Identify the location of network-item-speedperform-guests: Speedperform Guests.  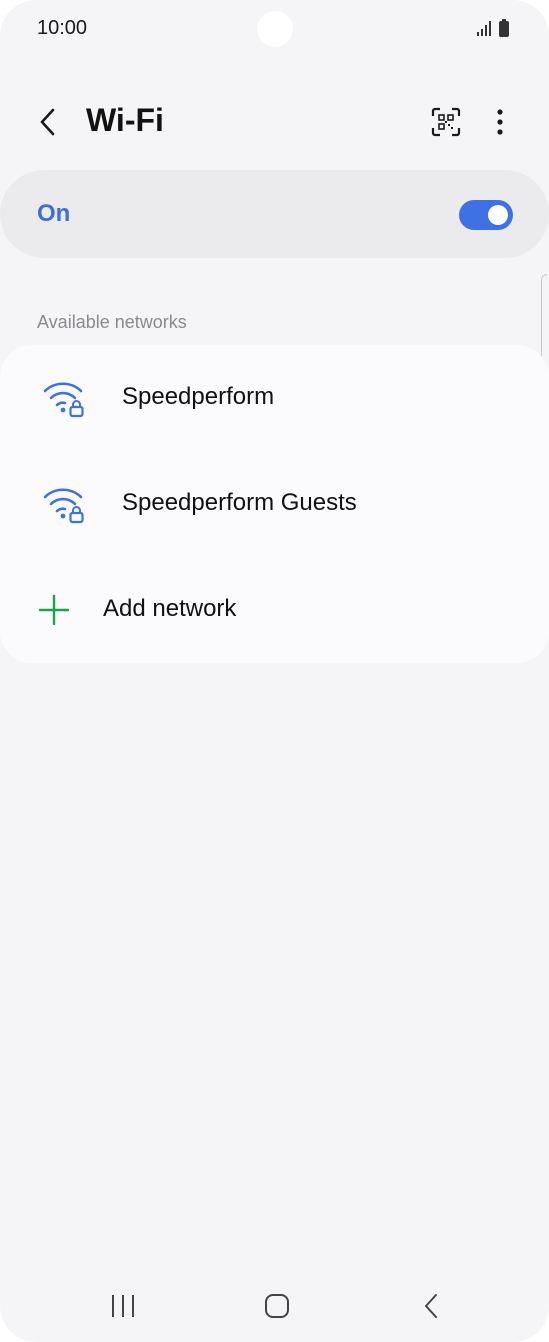
(274, 504).